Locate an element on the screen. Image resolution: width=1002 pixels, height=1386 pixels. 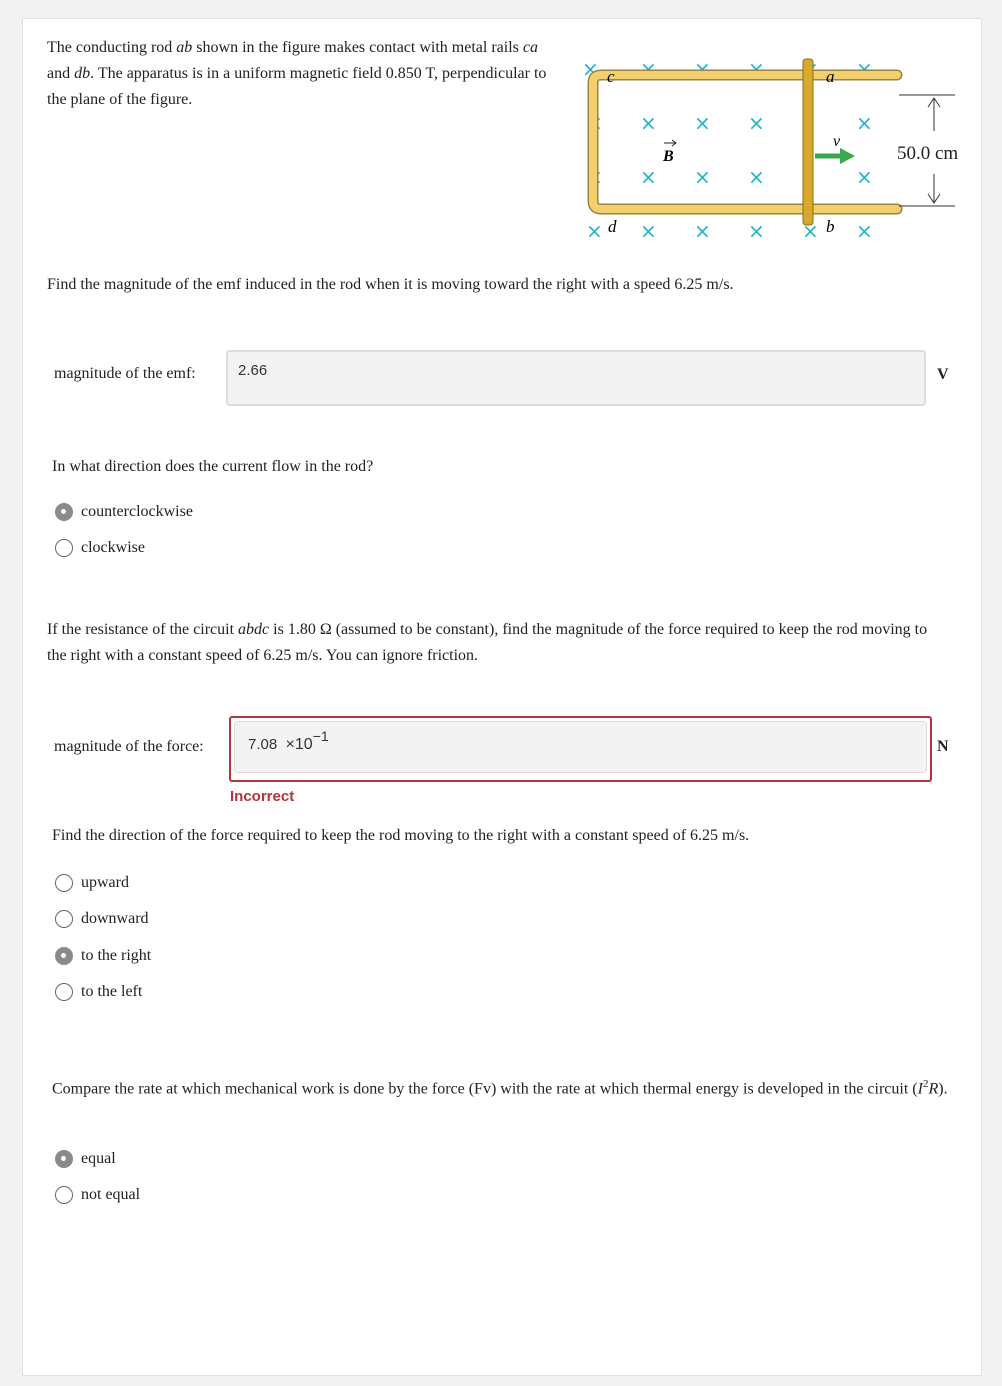
circuit-label: abdc is located at coordinates (254, 629).